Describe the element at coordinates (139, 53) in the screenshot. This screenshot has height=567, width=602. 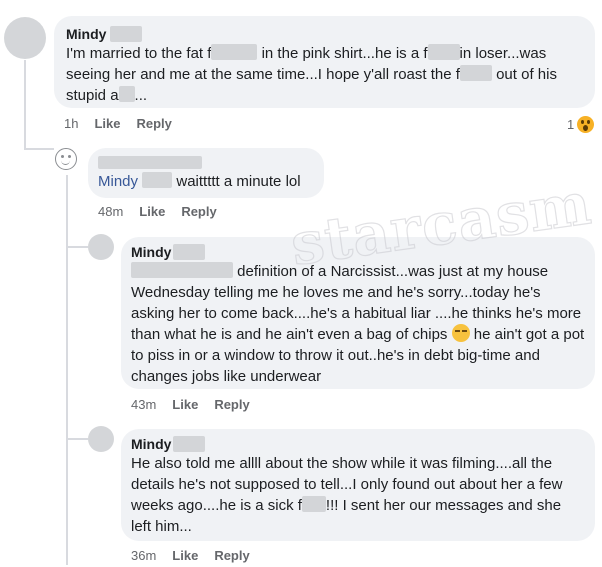
I see `text-fragment: I'm married to the fat f` at that location.